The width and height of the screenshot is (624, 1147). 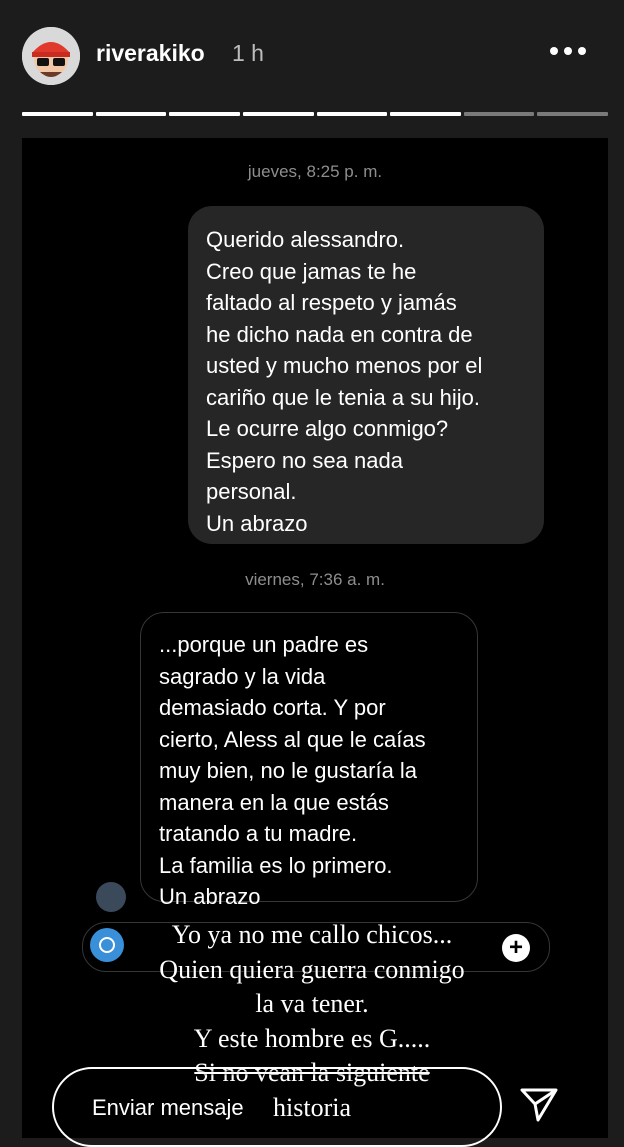 What do you see at coordinates (344, 365) in the screenshot?
I see `message-line: usted y mucho menos por el` at bounding box center [344, 365].